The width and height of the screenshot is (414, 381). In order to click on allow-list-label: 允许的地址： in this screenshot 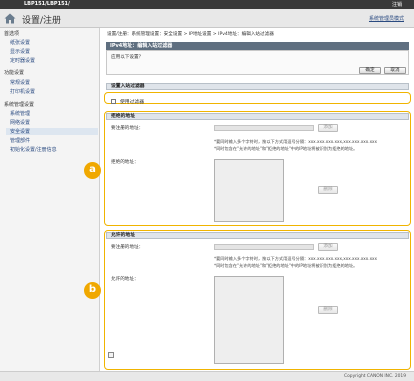, I will do `click(125, 279)`.